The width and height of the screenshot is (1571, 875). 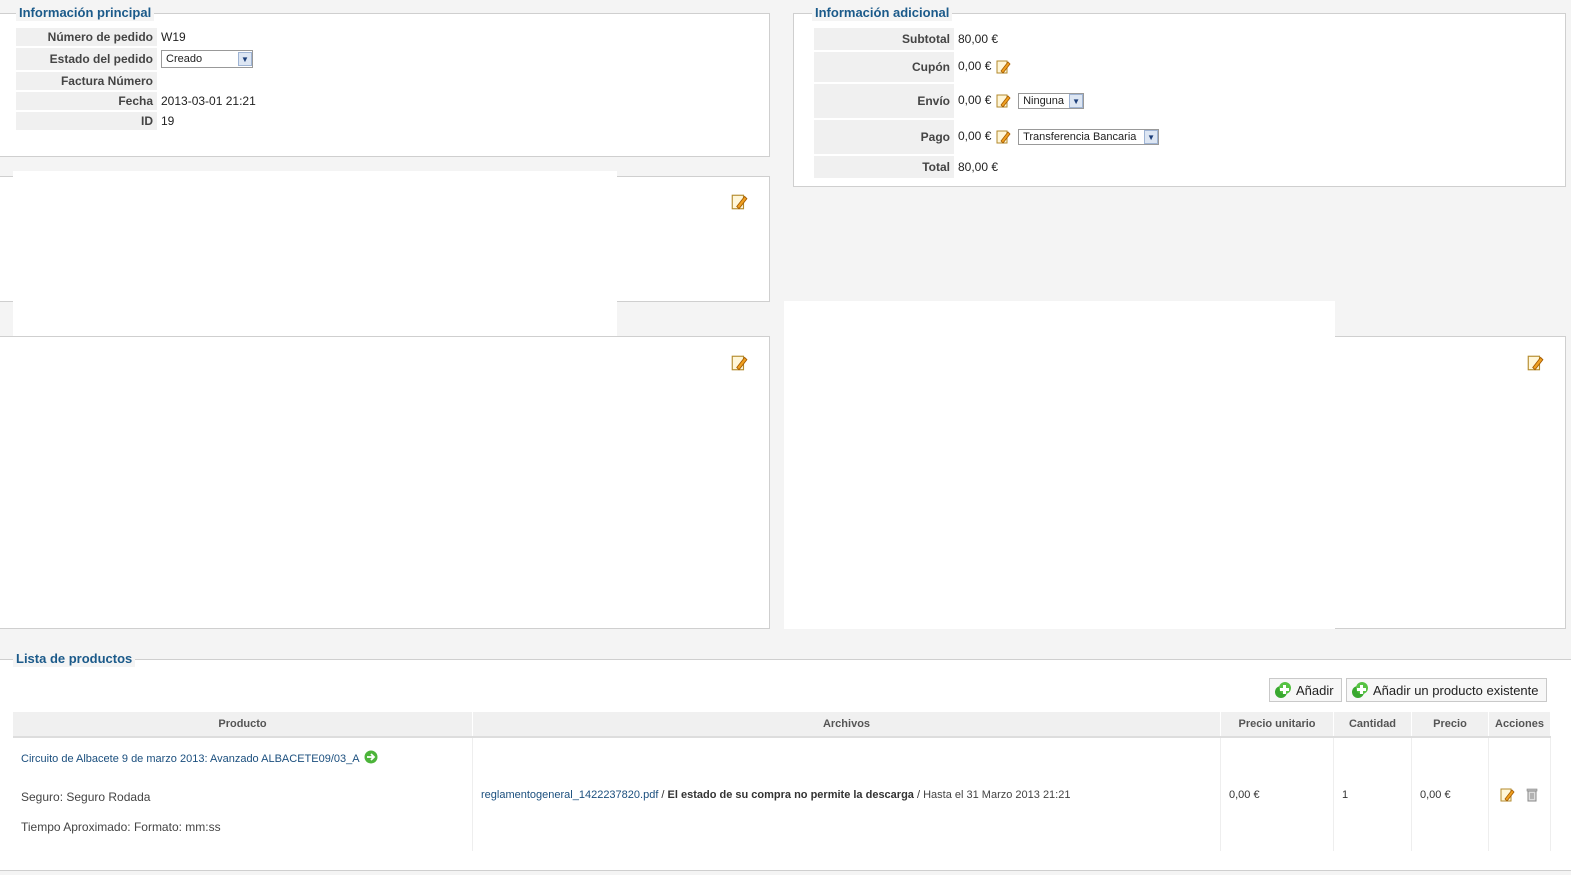 I want to click on date-value: 2013-03-01 21:21, so click(x=208, y=101).